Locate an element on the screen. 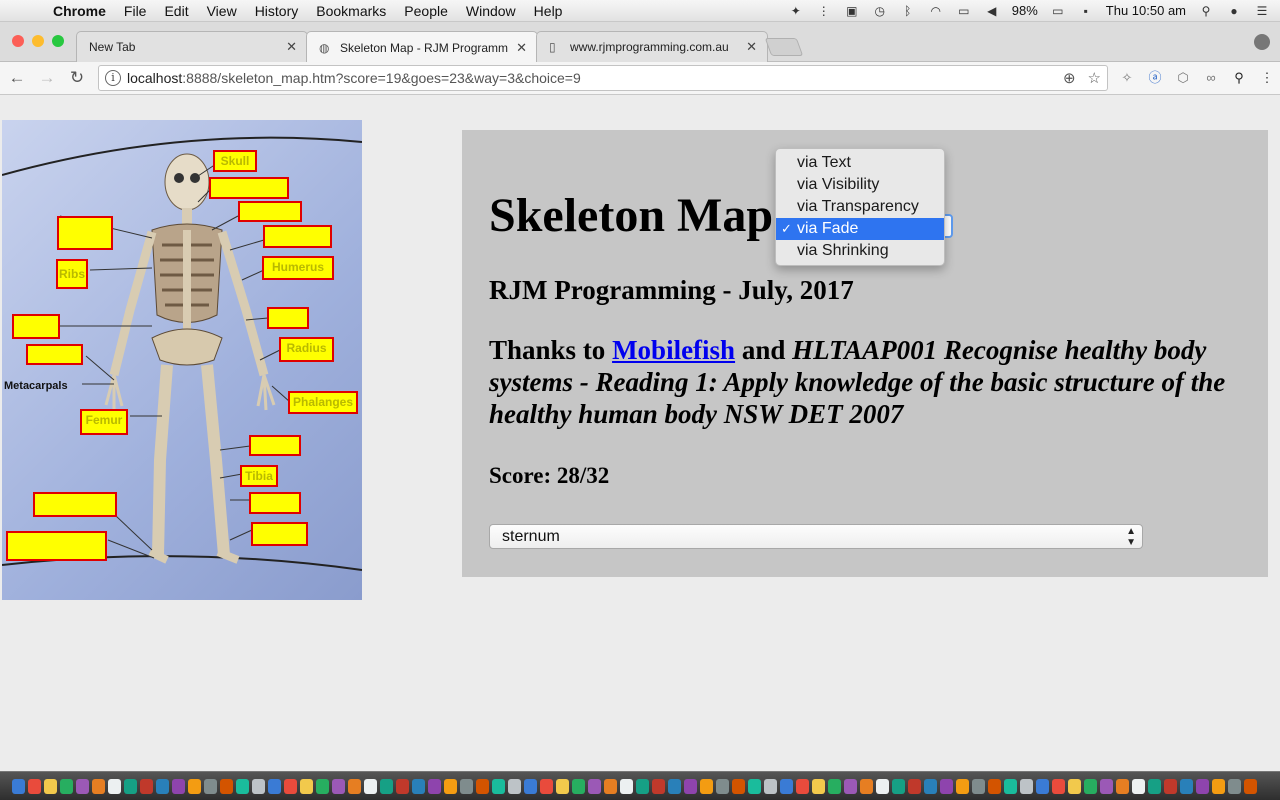 This screenshot has width=1280, height=800. bluetooth-icon: ᛒ is located at coordinates (908, 11).